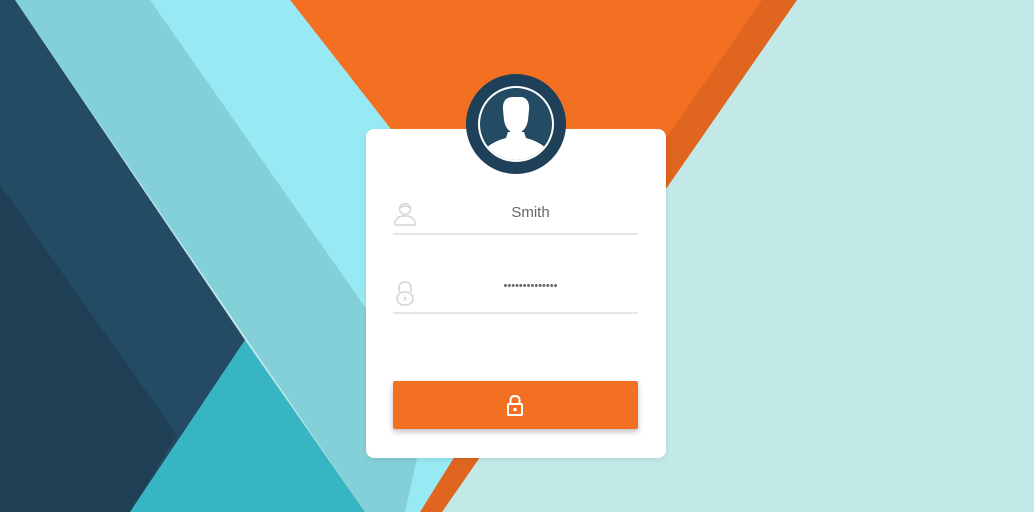 This screenshot has width=1034, height=512. I want to click on padlock-icon, so click(515, 405).